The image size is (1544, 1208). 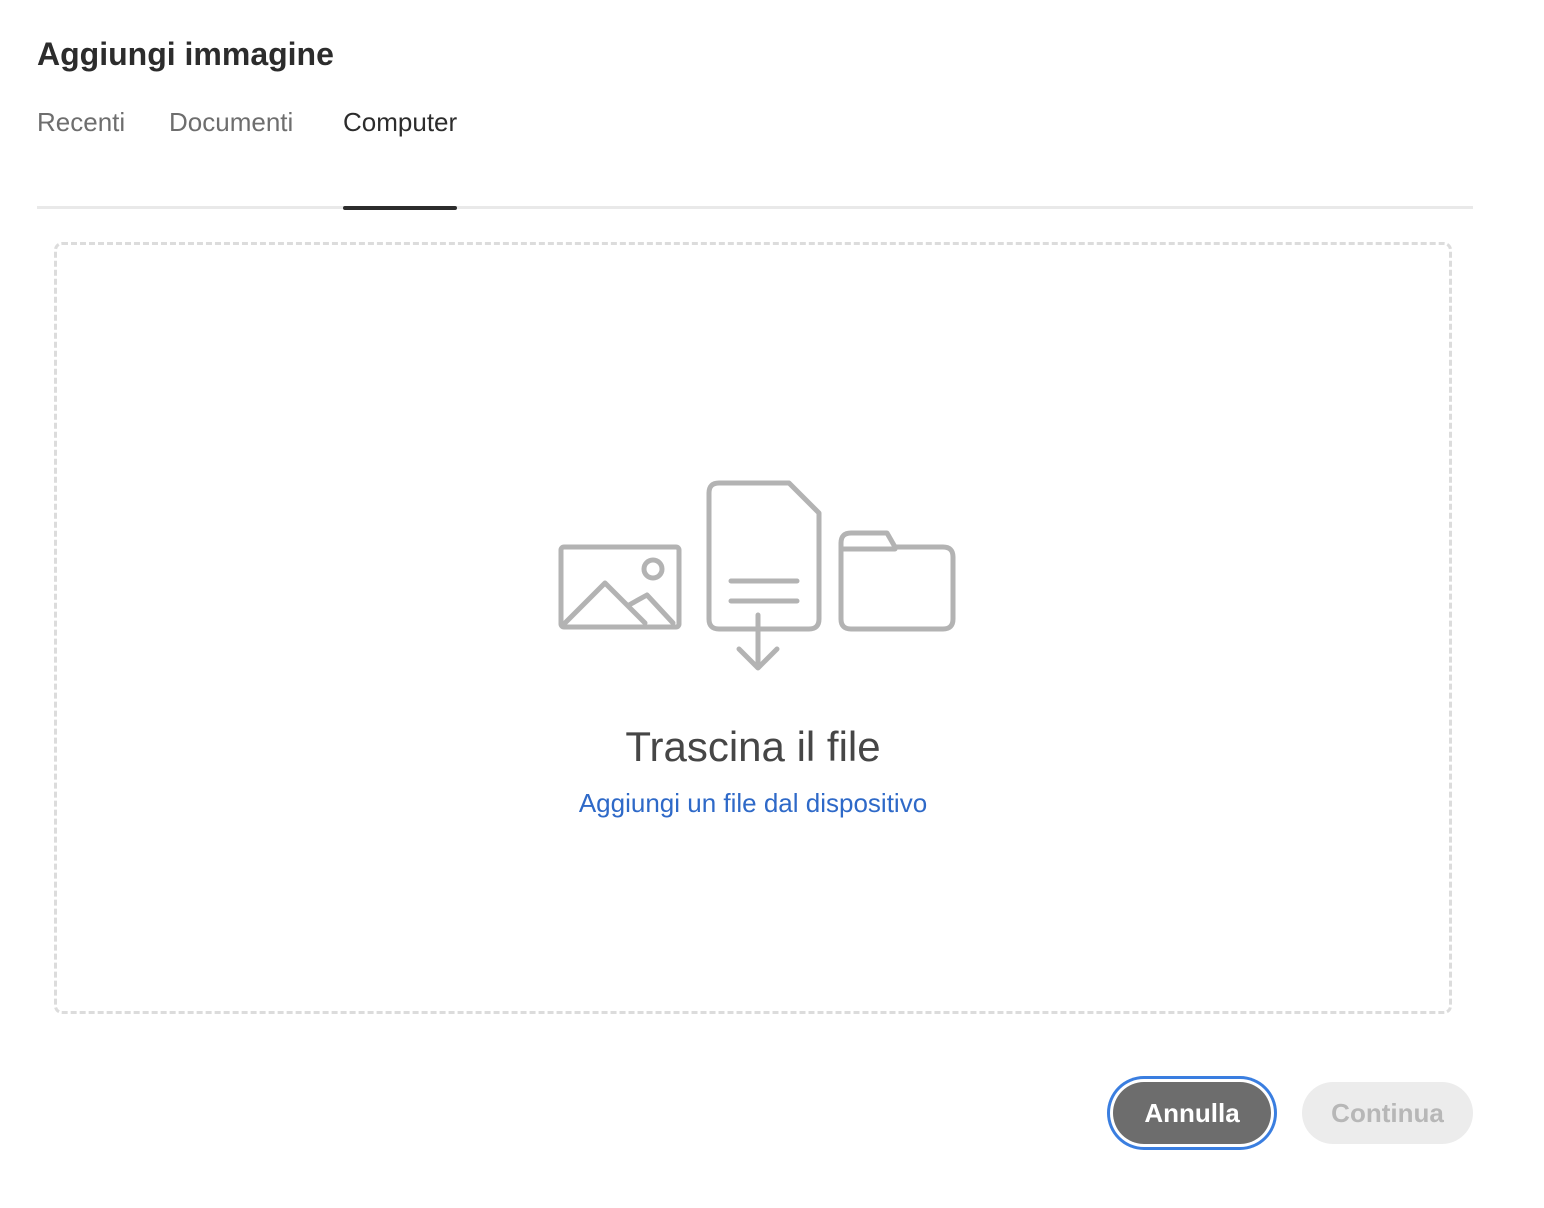 What do you see at coordinates (400, 122) in the screenshot?
I see `tab-computer: Computer` at bounding box center [400, 122].